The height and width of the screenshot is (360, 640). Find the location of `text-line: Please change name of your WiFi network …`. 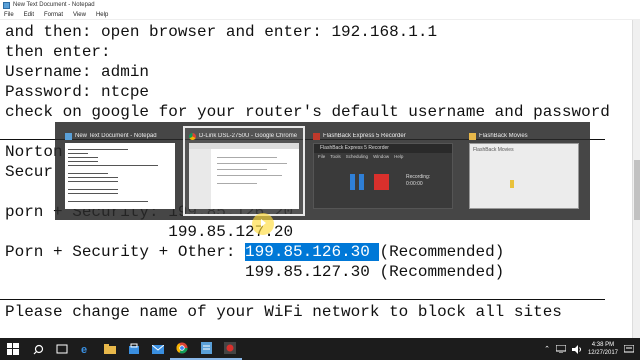

text-line: Please change name of your WiFi network … is located at coordinates (283, 312).